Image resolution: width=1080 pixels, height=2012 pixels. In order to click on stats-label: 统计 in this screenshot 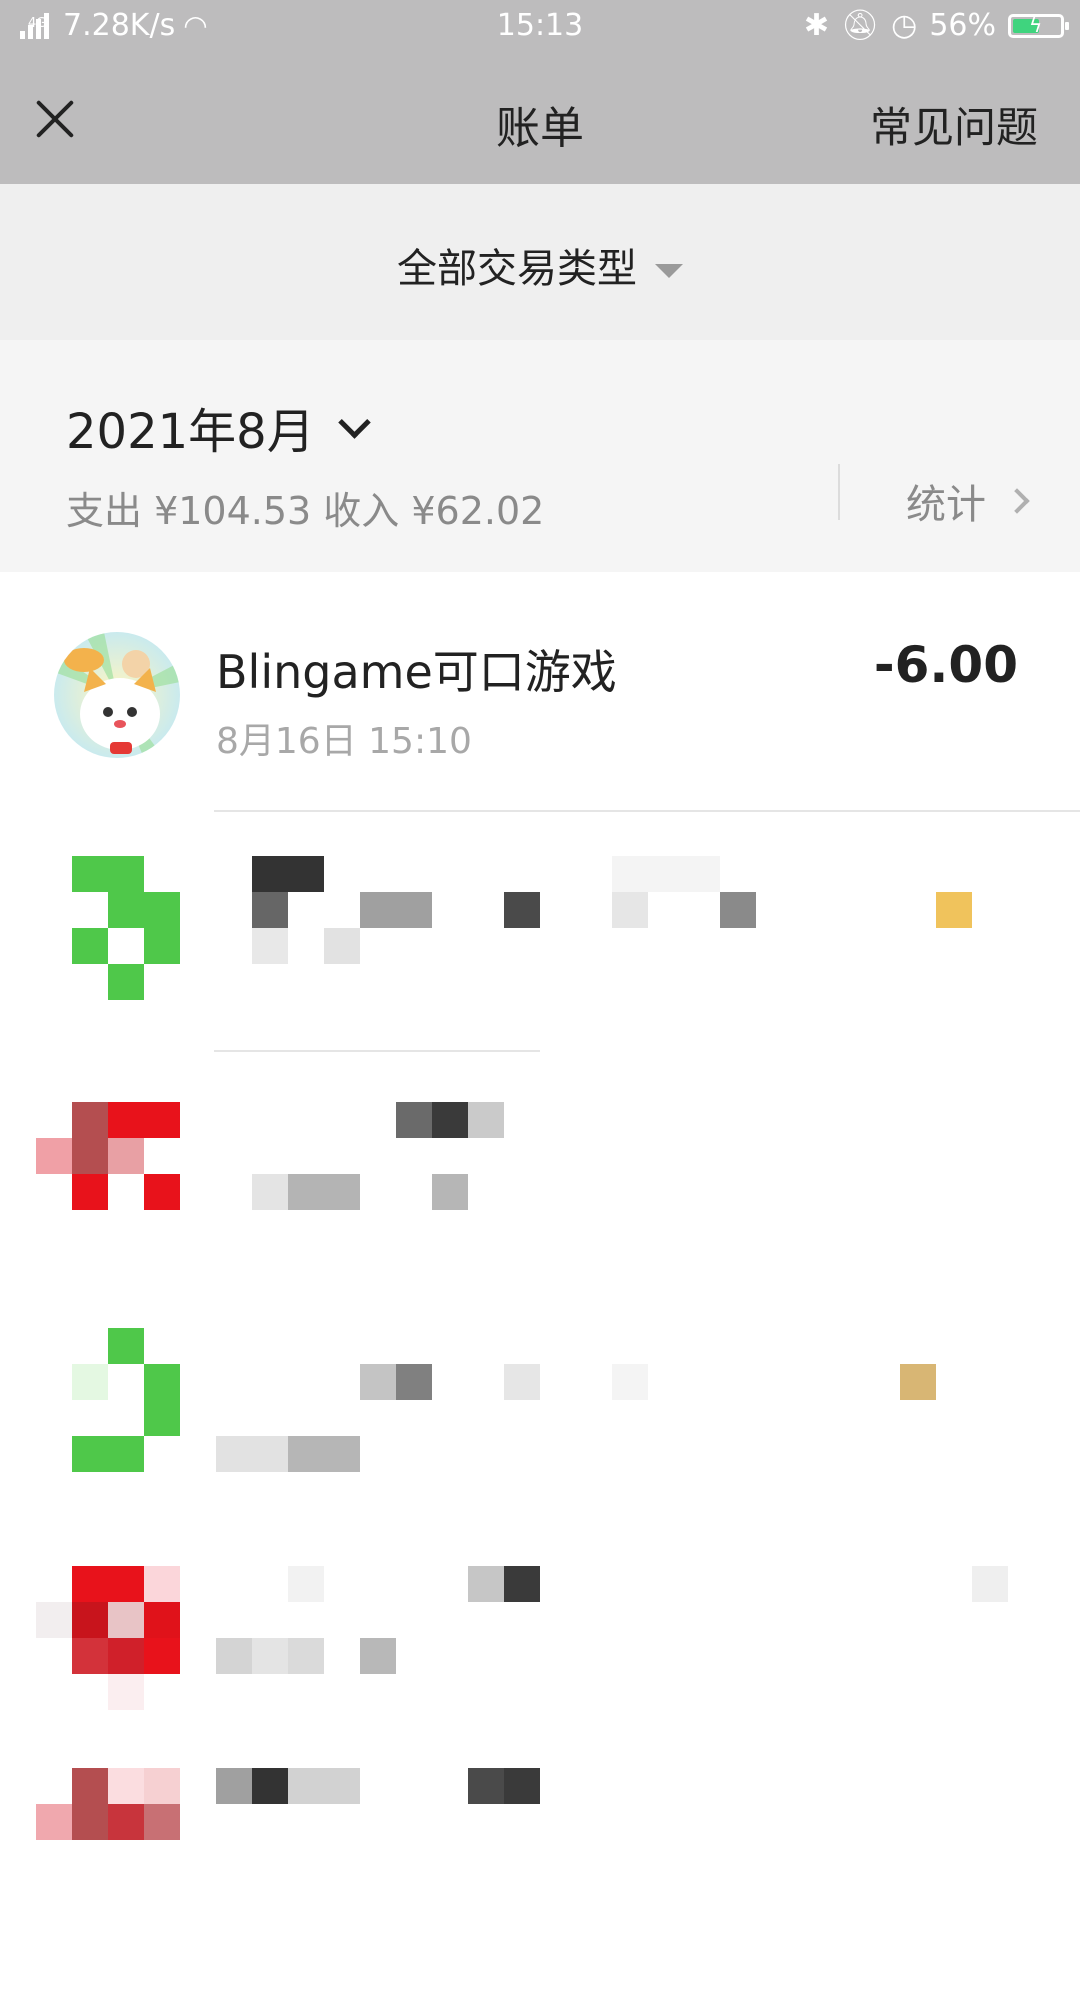, I will do `click(946, 505)`.